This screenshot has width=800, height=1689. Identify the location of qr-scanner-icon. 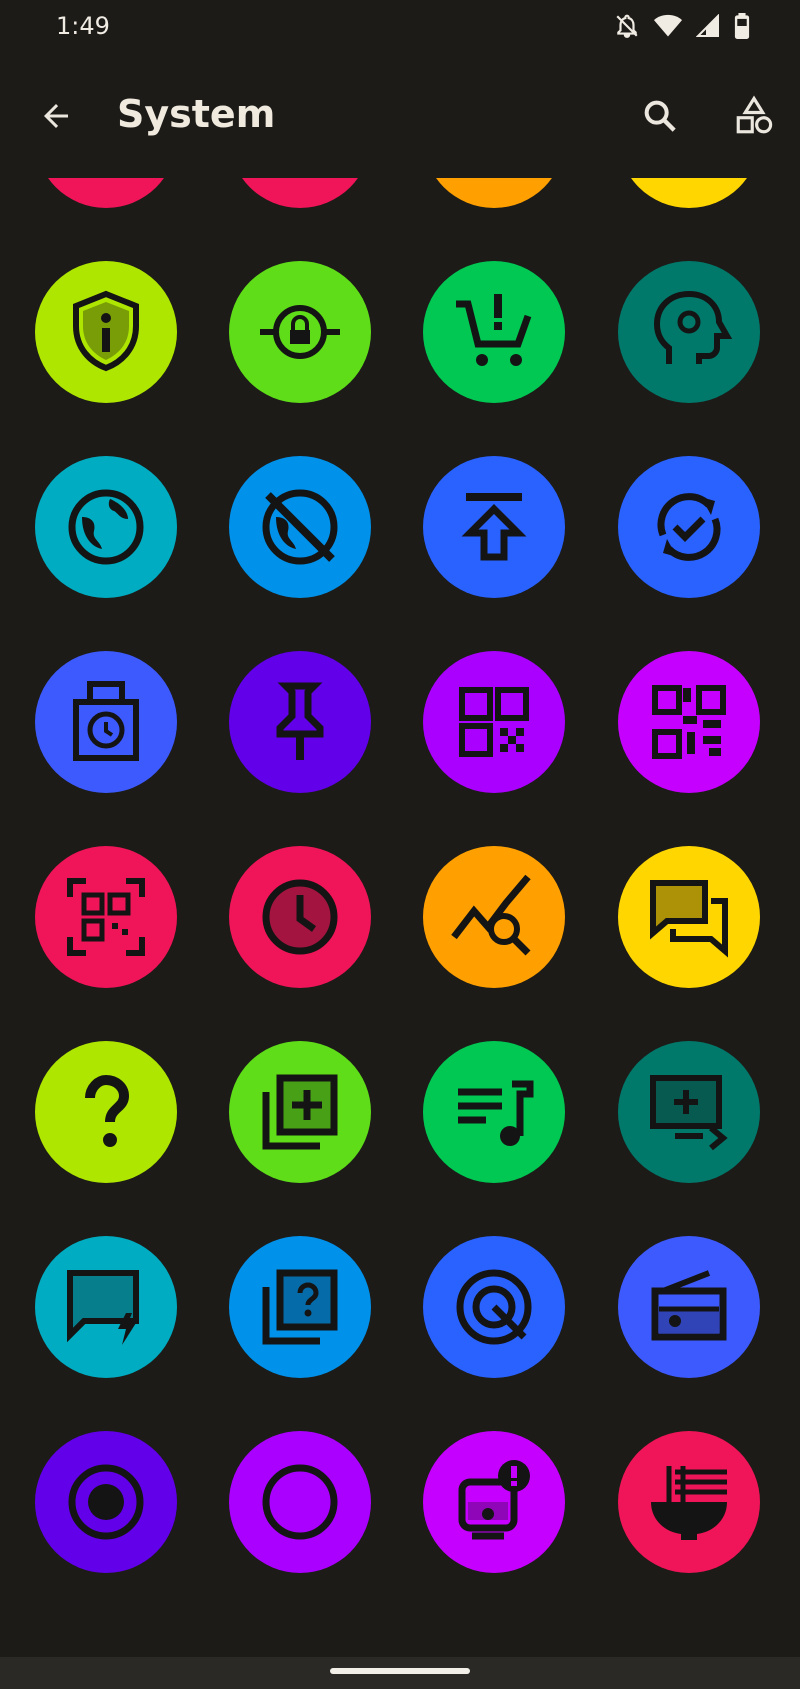
(106, 917).